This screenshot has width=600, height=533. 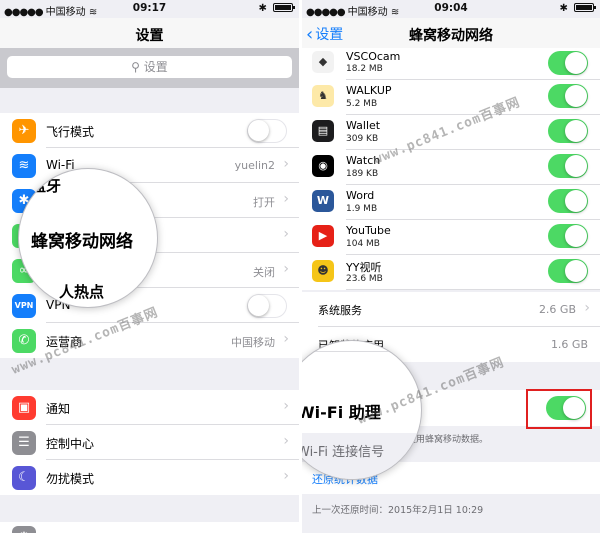 I want to click on walkup-icon: ♞, so click(x=323, y=96).